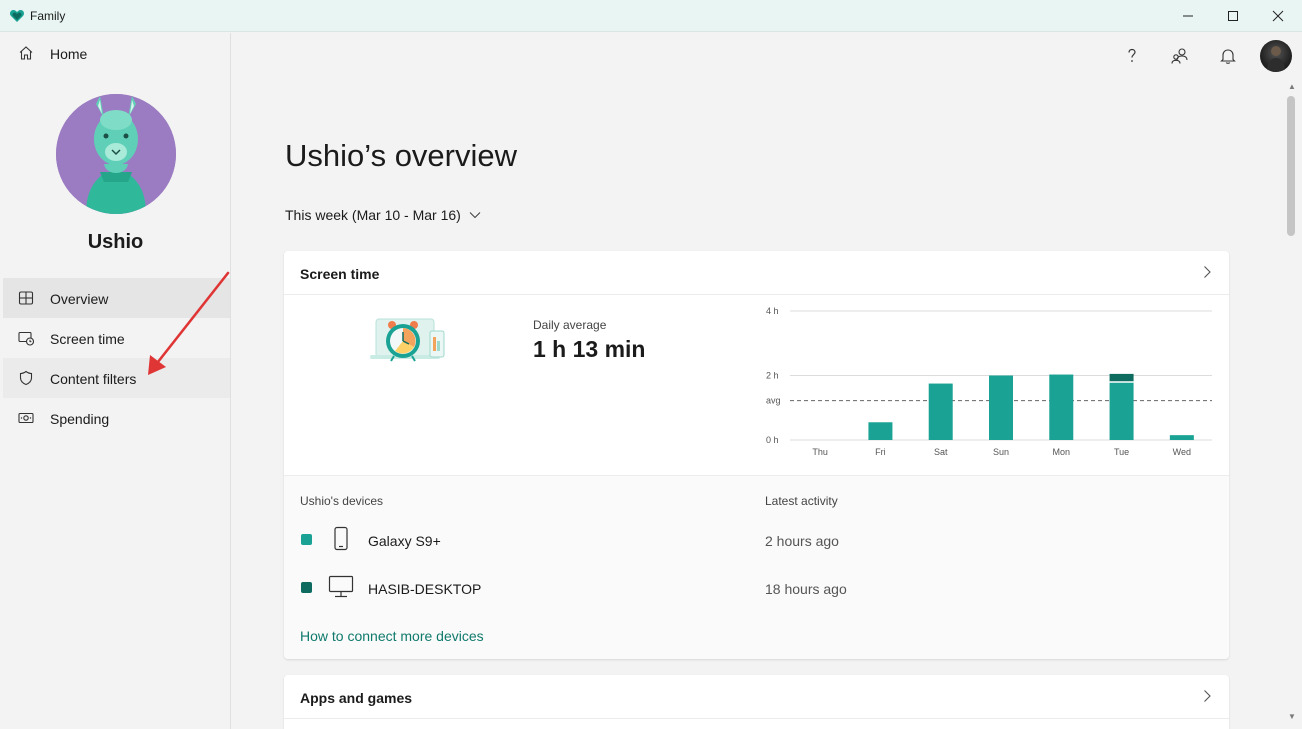  What do you see at coordinates (373, 215) in the screenshot?
I see `week-selector-label: This week (Mar 10 - Mar 16)` at bounding box center [373, 215].